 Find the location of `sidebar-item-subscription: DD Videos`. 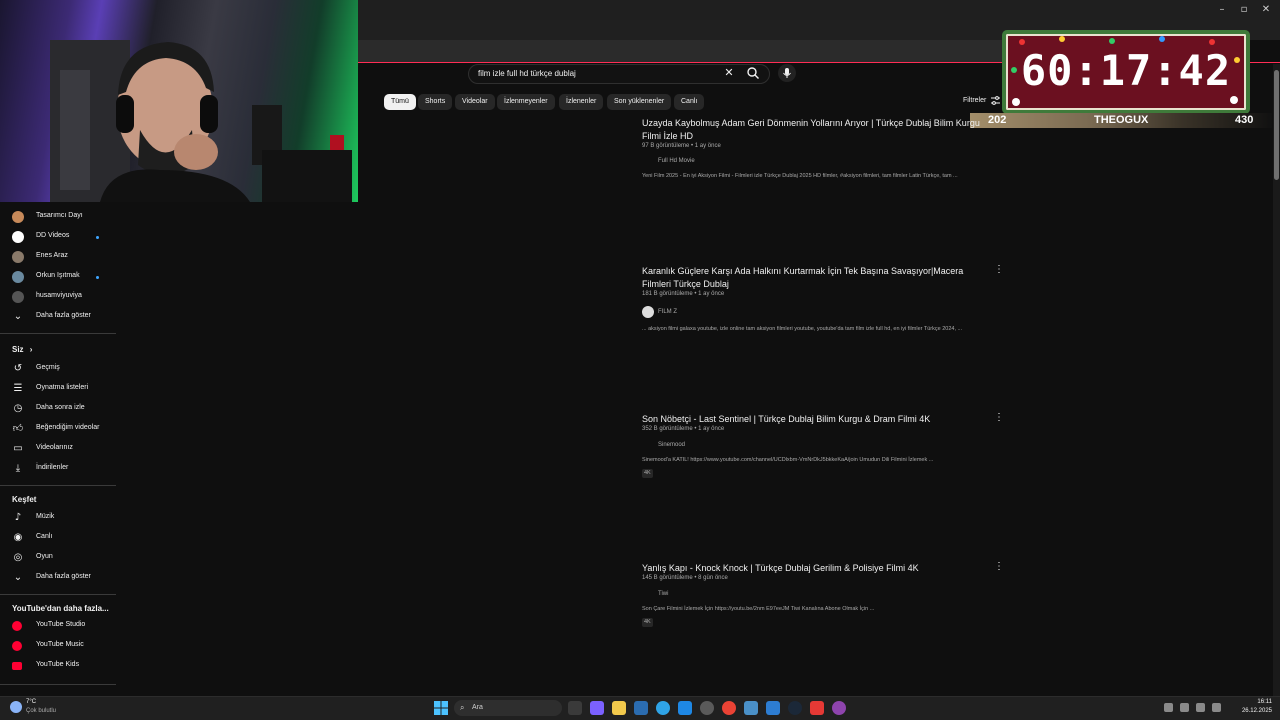

sidebar-item-subscription: DD Videos is located at coordinates (58, 237).